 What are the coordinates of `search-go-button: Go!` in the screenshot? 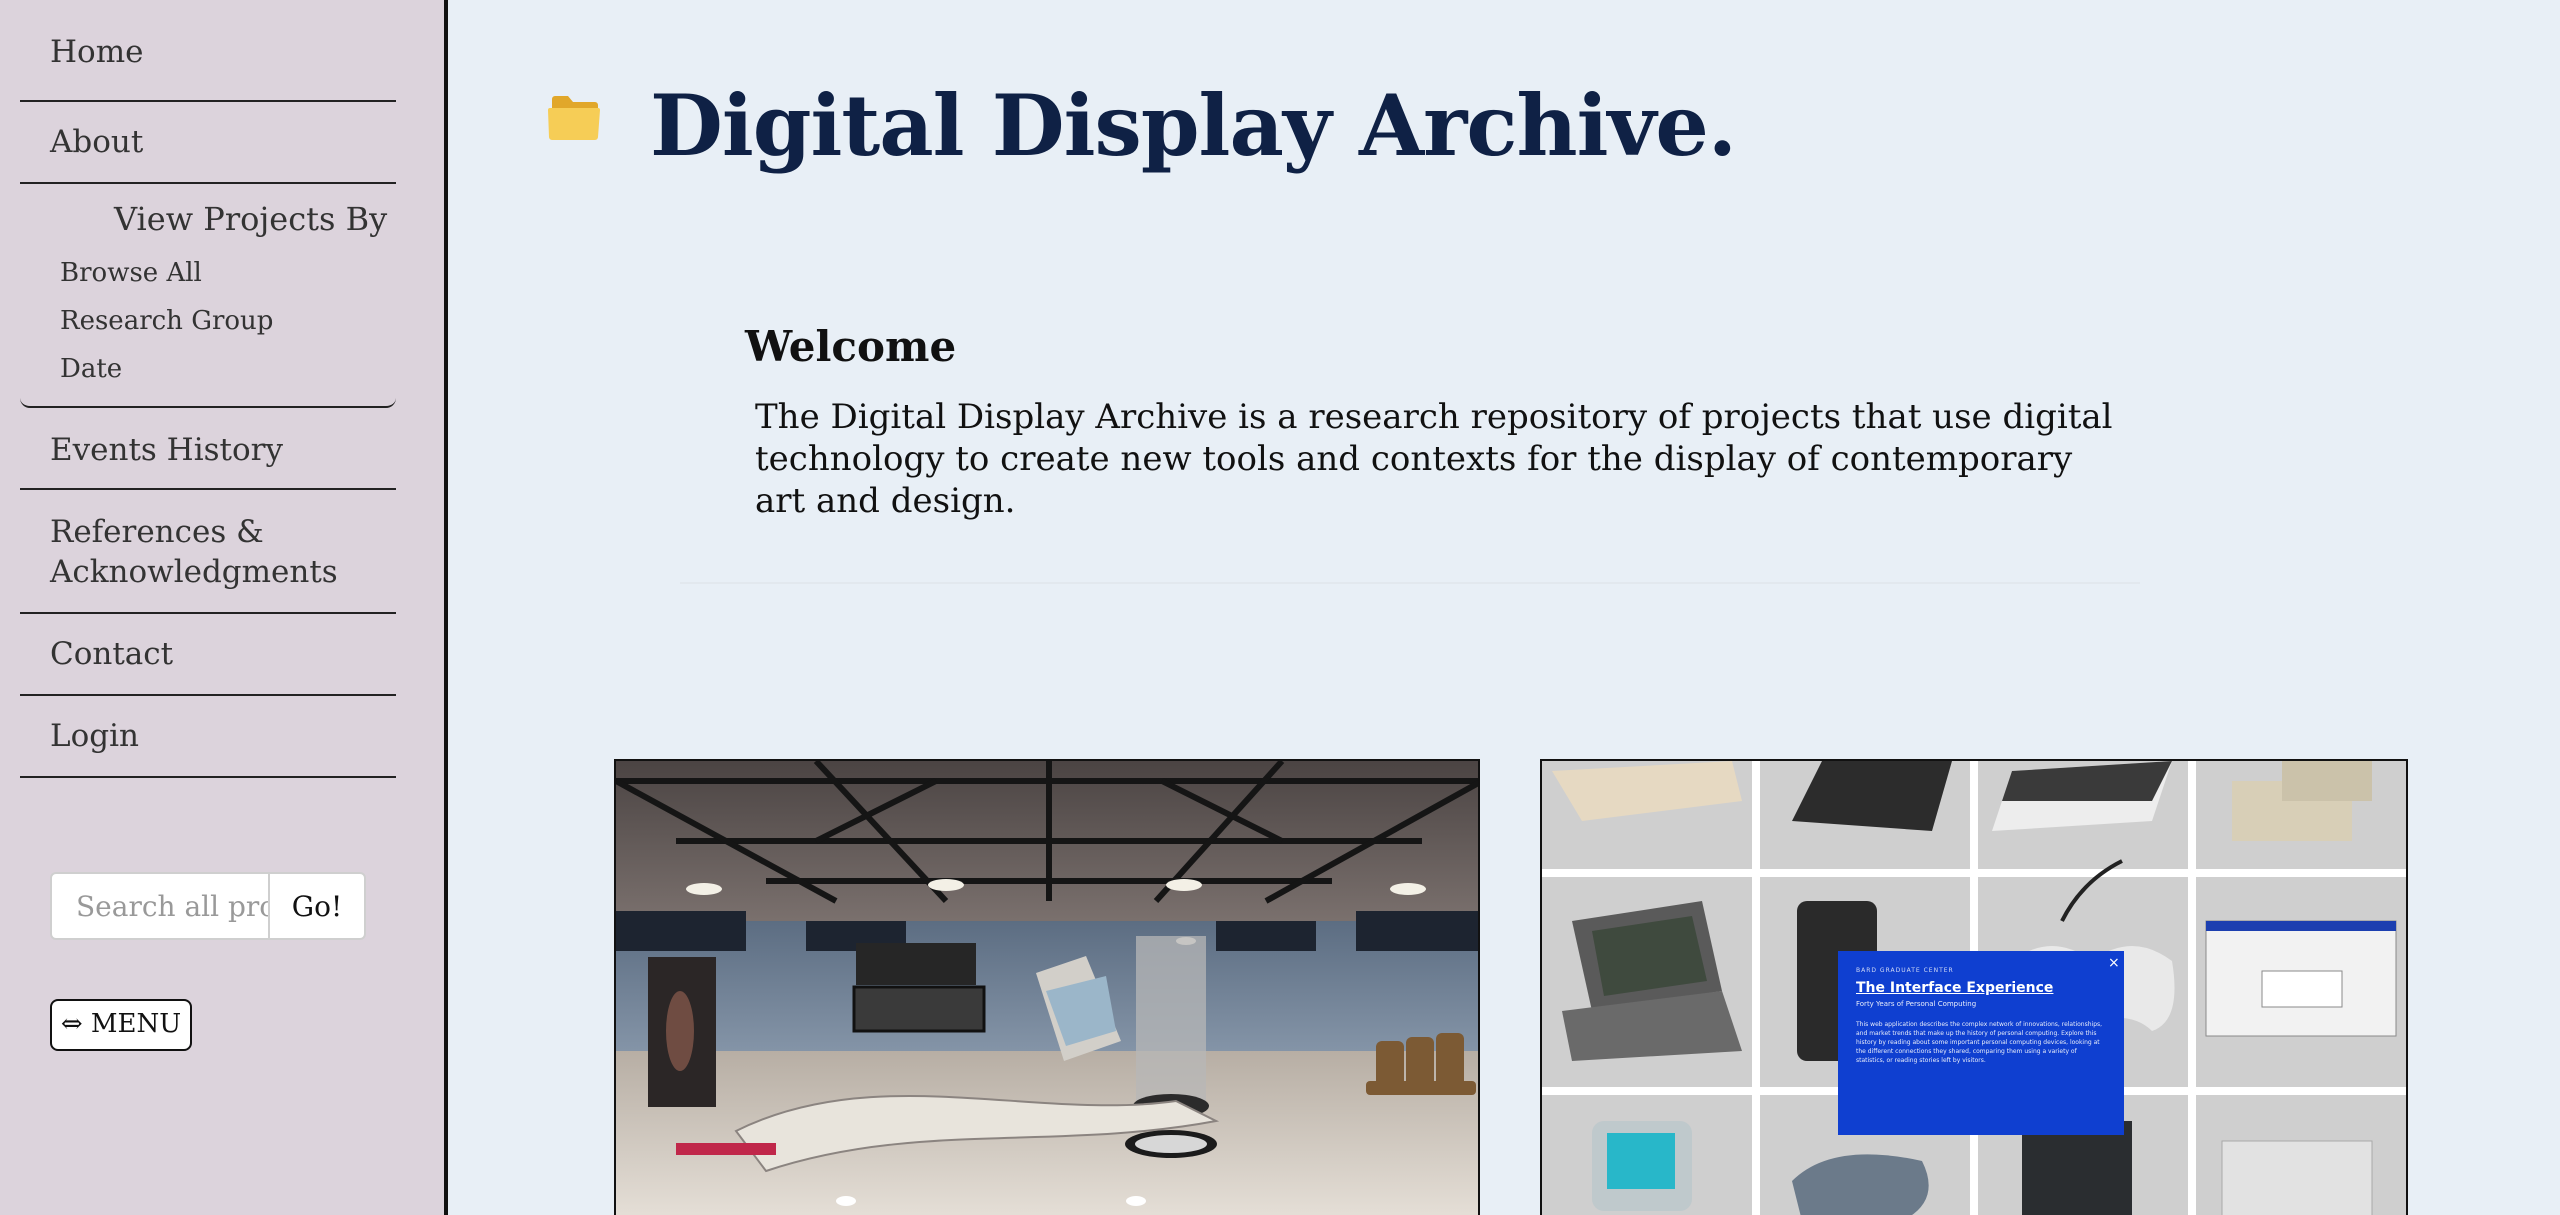 It's located at (317, 906).